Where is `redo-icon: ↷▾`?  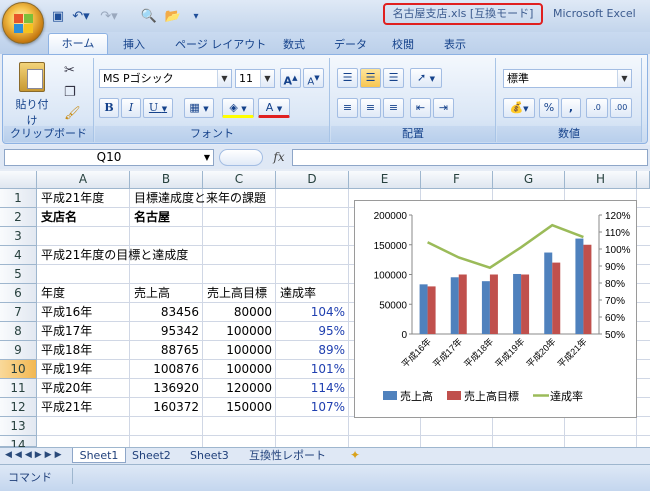 redo-icon: ↷▾ is located at coordinates (109, 17).